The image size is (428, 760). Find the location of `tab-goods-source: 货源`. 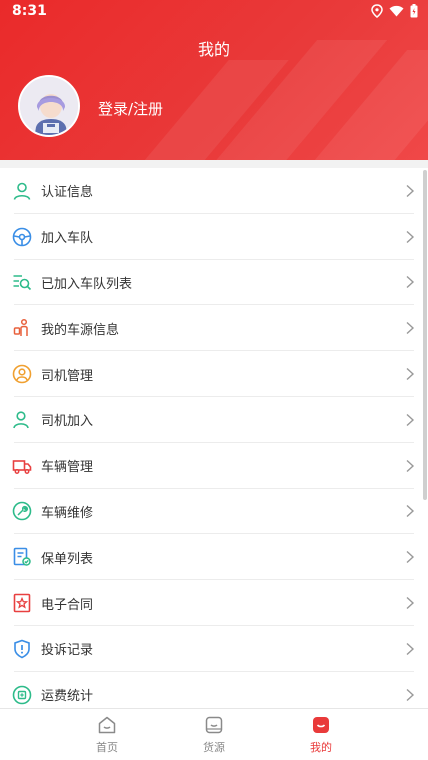

tab-goods-source: 货源 is located at coordinates (214, 735).